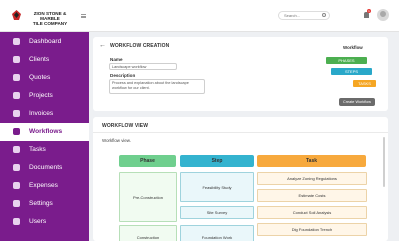 This screenshot has height=241, width=399. What do you see at coordinates (369, 11) in the screenshot?
I see `notification-badge: 1` at bounding box center [369, 11].